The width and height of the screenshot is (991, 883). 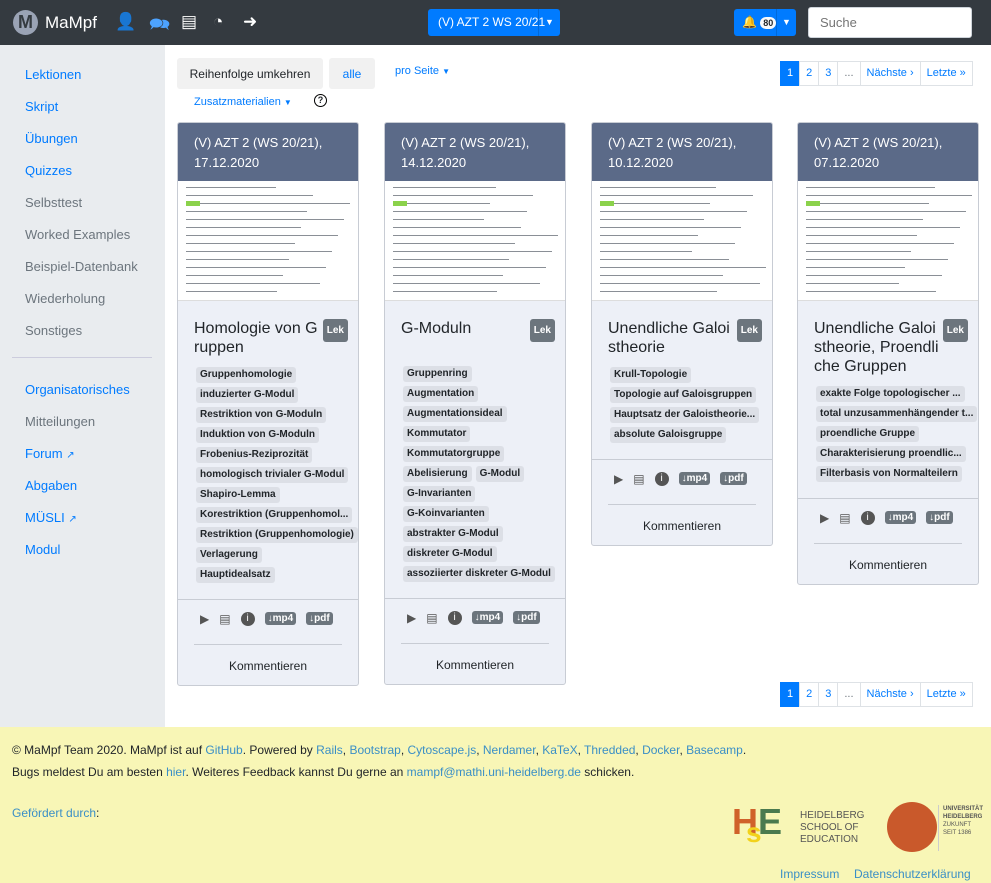 I want to click on tag: proendliche Gruppe, so click(x=868, y=434).